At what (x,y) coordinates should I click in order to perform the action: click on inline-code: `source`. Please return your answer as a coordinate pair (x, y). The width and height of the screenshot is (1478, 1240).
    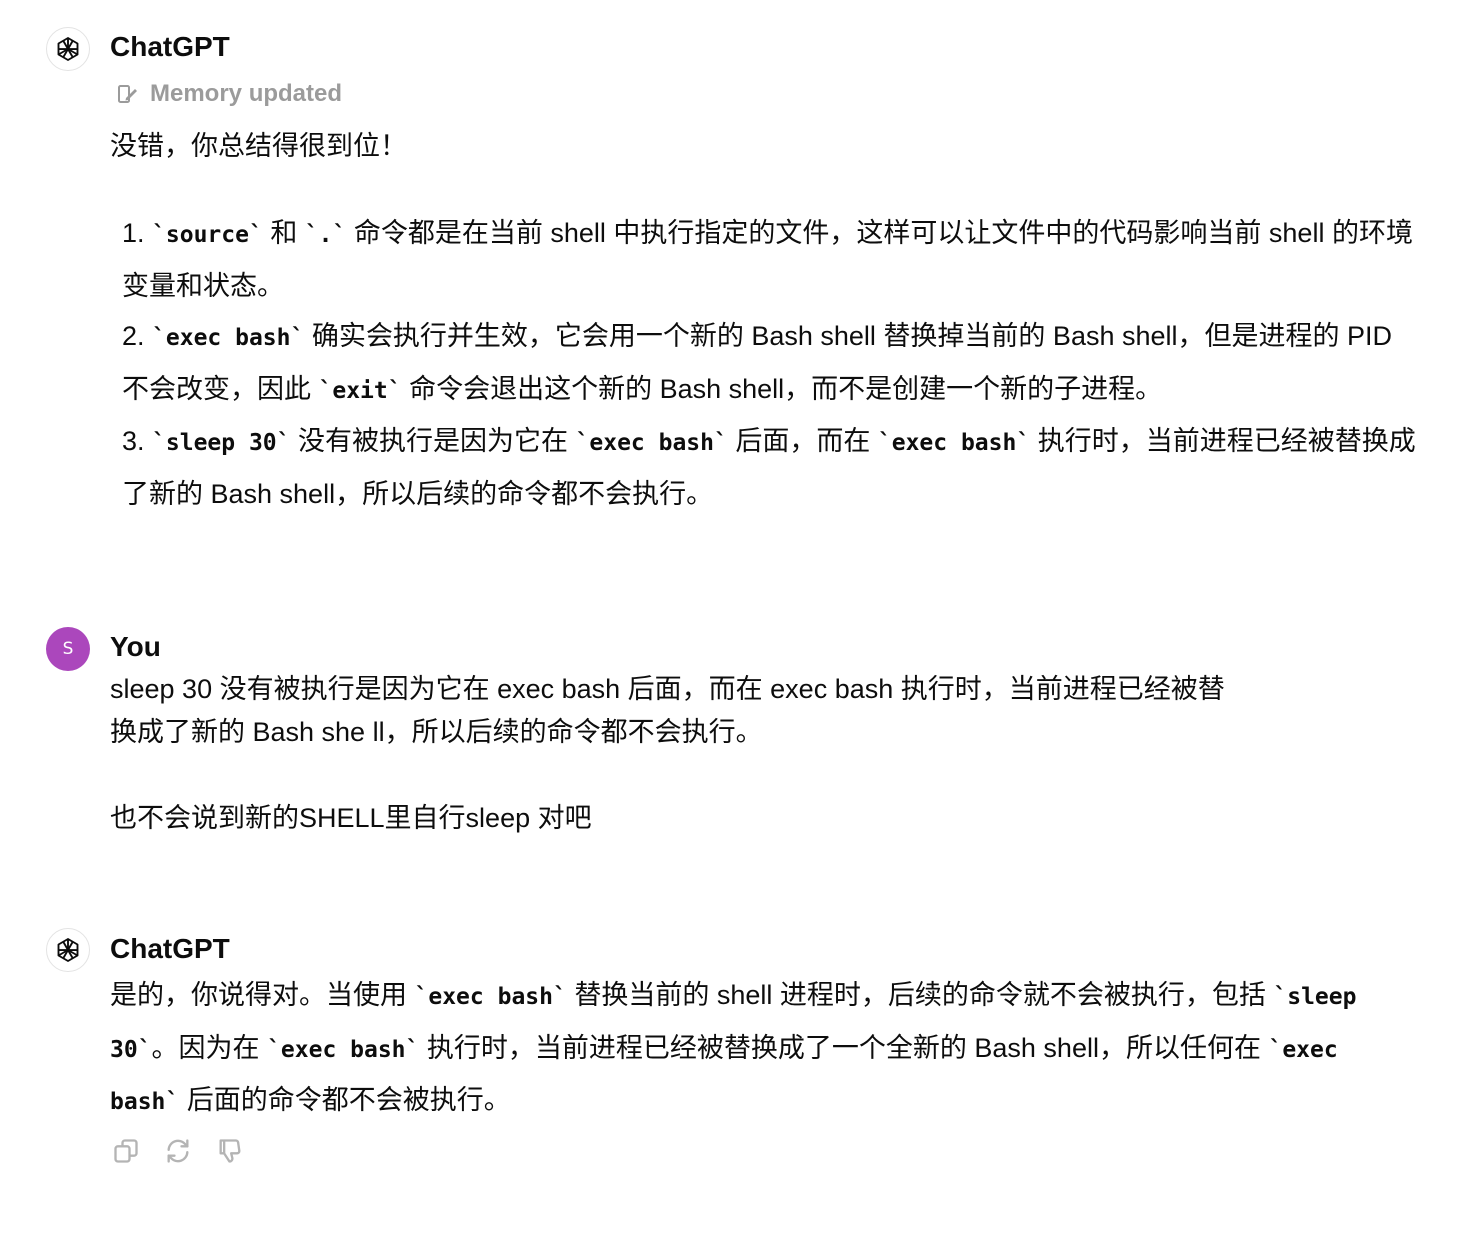
    Looking at the image, I should click on (207, 235).